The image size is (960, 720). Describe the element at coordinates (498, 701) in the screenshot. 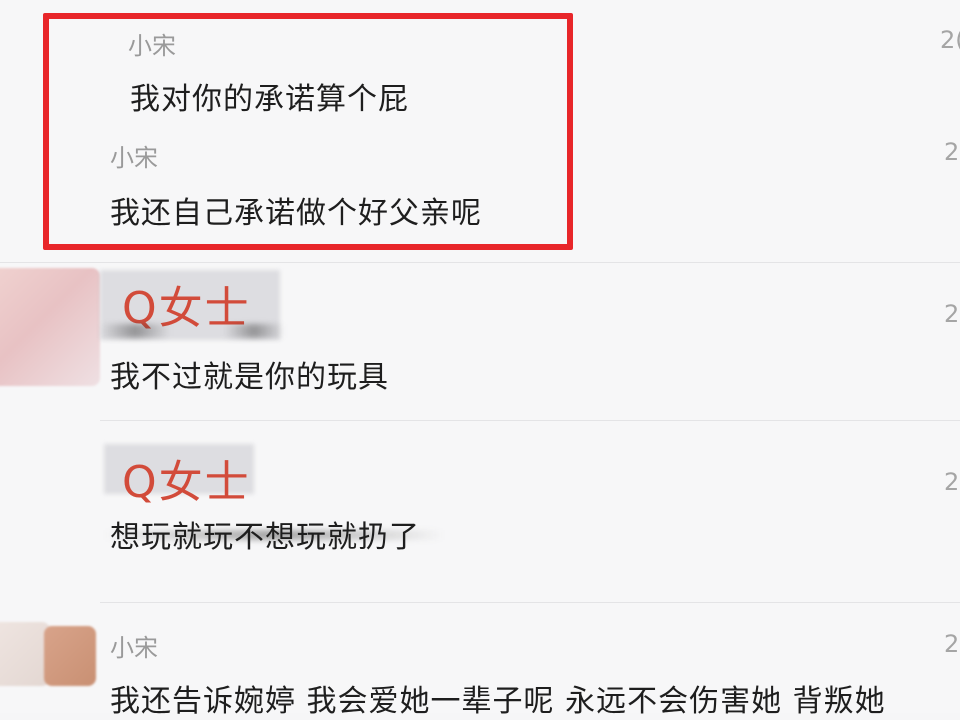

I see `message-text: 我还告诉婉婷 我会爱她一辈子呢 永远不会伤害她 背叛她` at that location.